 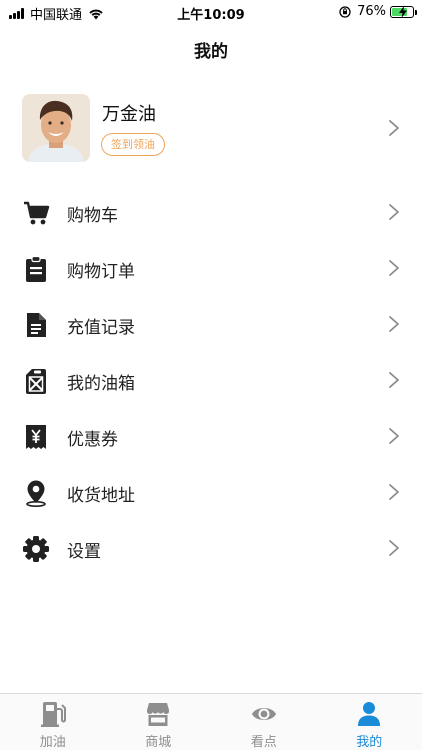 I want to click on menu-item-label: 充值记录, so click(x=101, y=328).